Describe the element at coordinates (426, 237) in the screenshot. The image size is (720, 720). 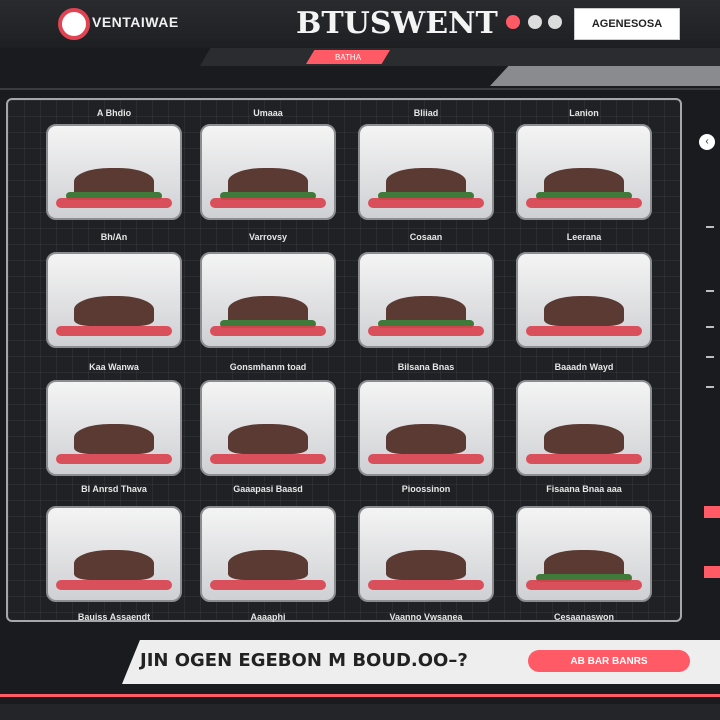
I see `menu-item-caption-3: Cosaan` at that location.